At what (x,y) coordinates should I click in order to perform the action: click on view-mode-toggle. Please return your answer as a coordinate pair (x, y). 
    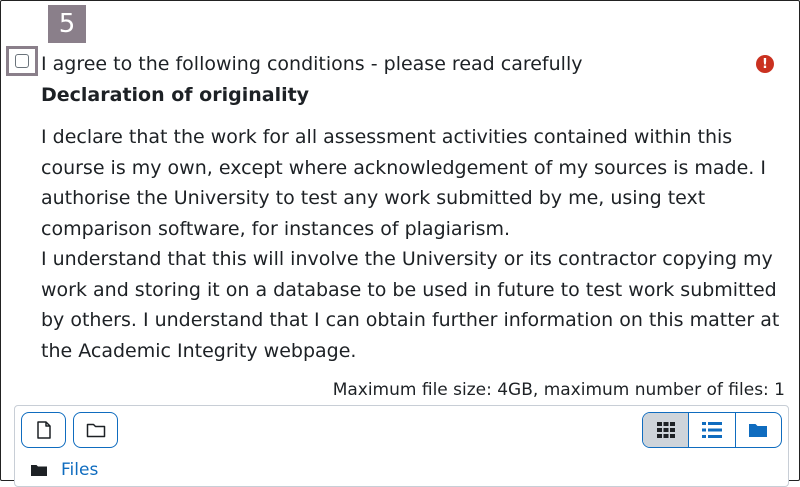
    Looking at the image, I should click on (712, 430).